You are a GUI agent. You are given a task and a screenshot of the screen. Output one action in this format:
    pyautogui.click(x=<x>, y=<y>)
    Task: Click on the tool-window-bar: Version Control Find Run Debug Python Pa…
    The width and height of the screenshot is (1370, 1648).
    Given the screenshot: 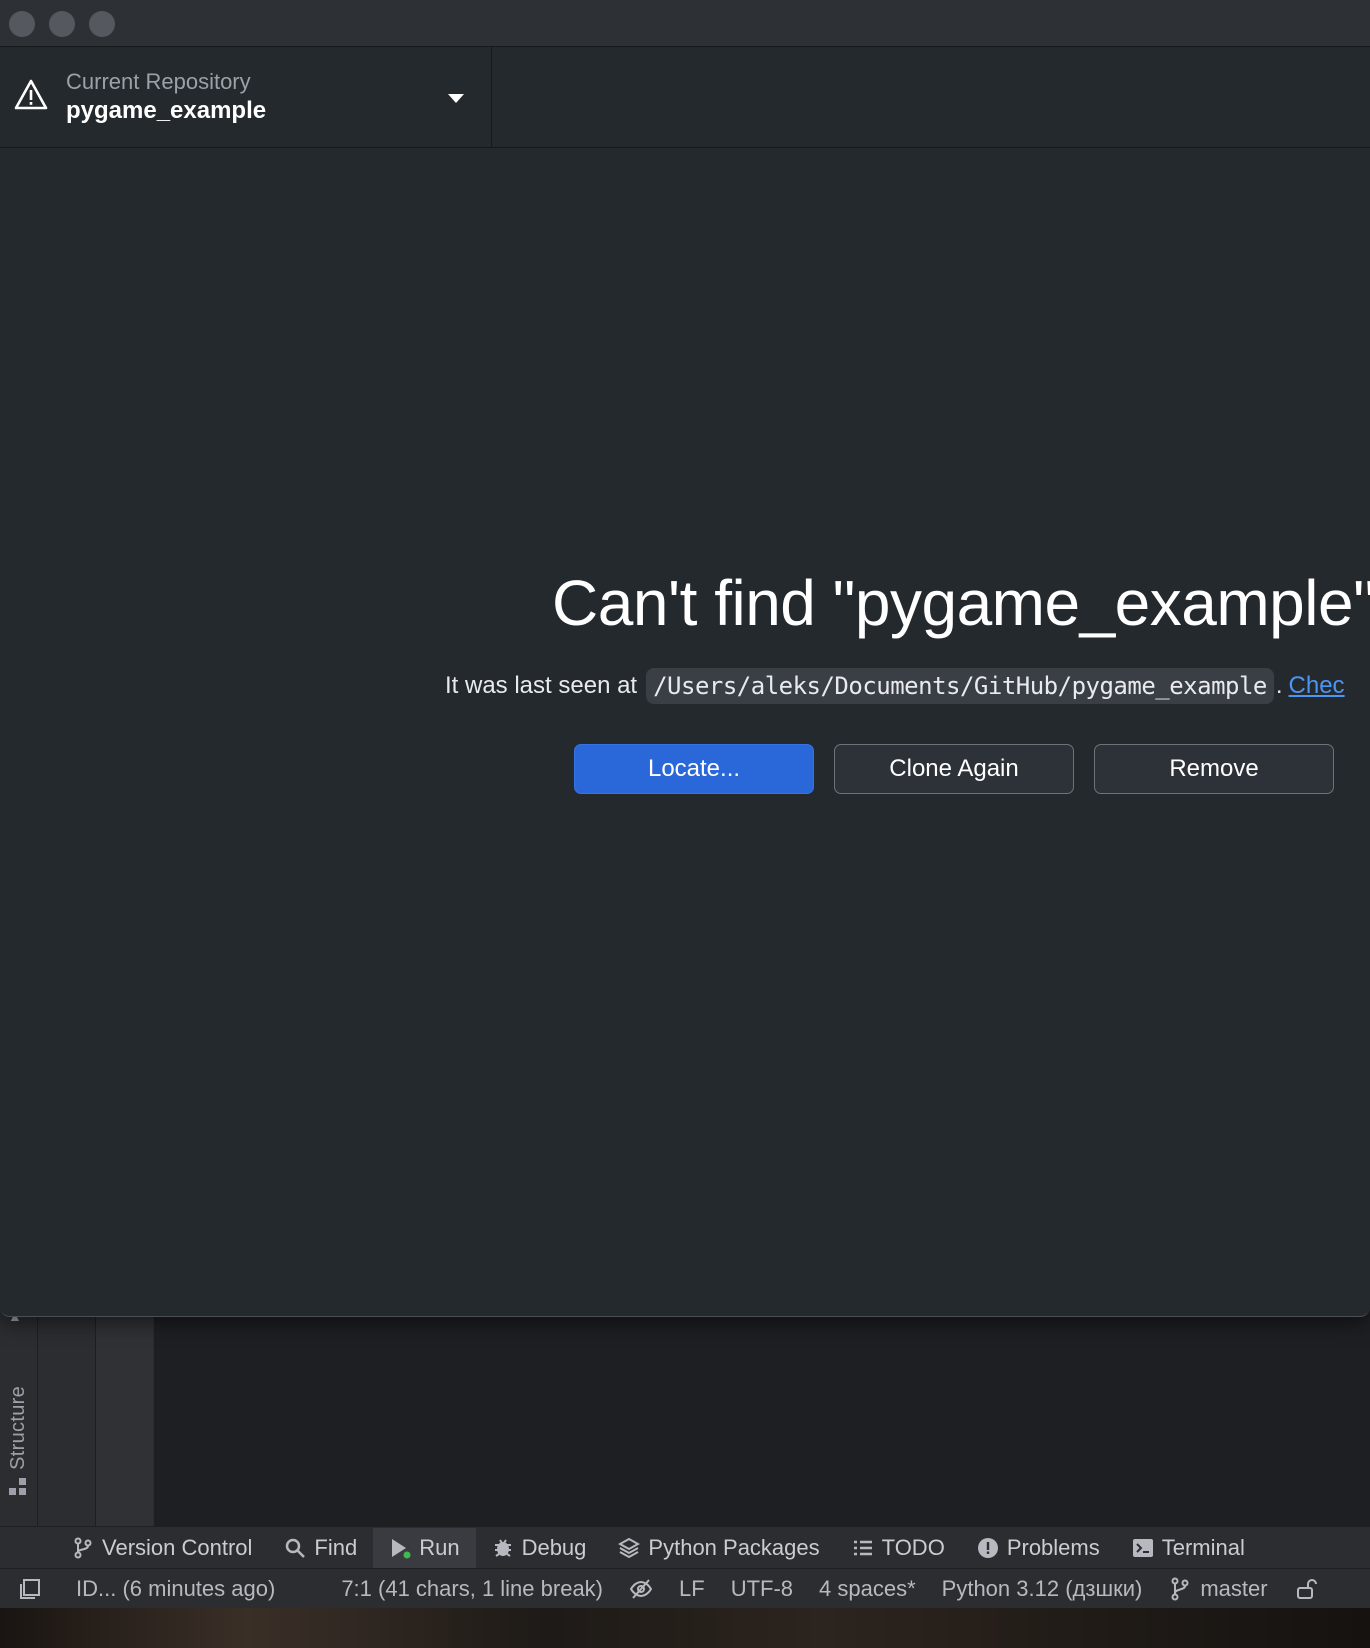 What is the action you would take?
    pyautogui.click(x=685, y=1547)
    